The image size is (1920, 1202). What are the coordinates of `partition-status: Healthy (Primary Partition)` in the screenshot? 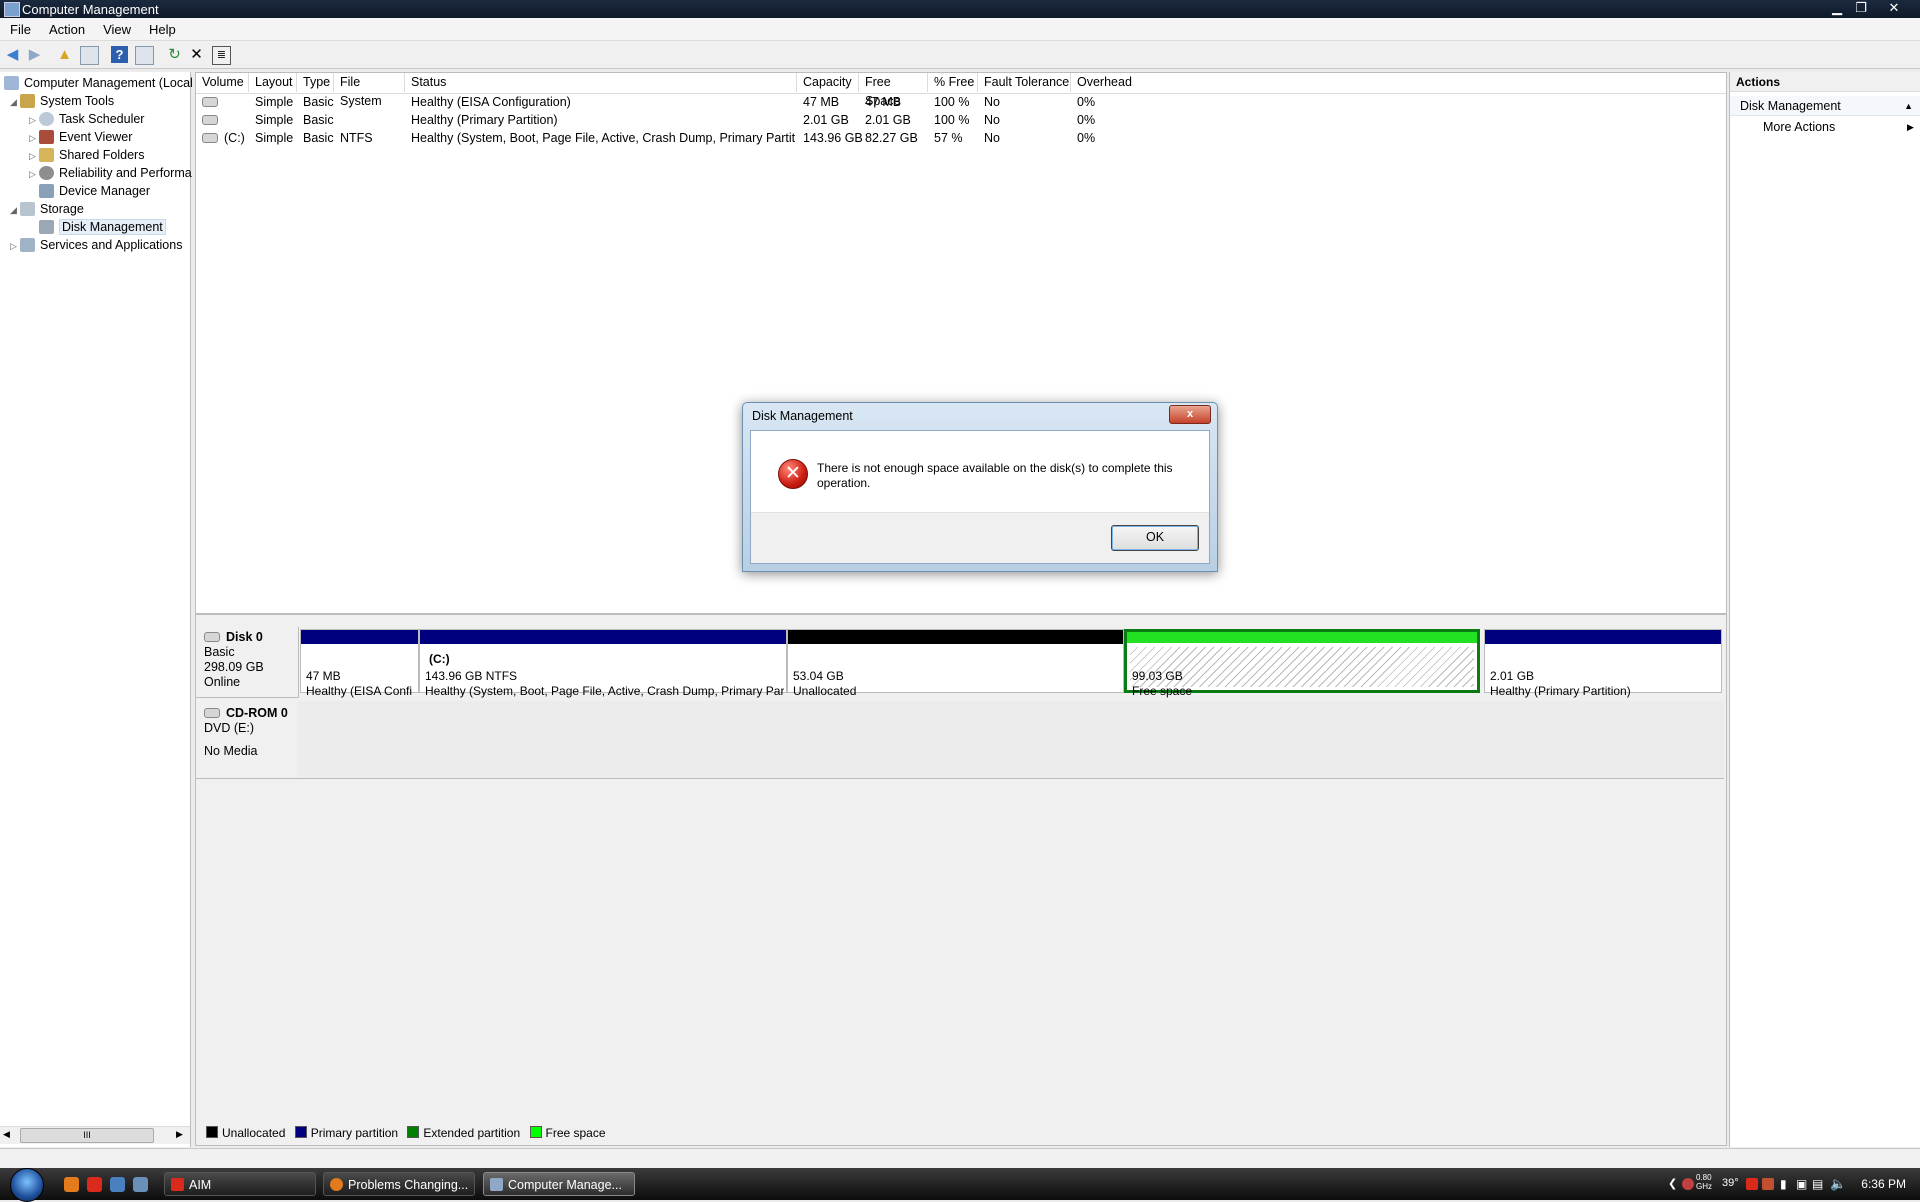 It's located at (1560, 691).